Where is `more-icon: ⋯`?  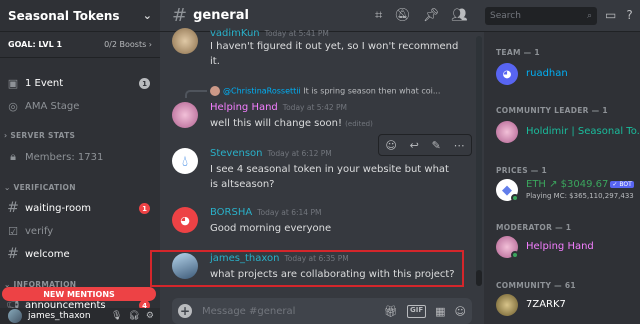 more-icon: ⋯ is located at coordinates (459, 145).